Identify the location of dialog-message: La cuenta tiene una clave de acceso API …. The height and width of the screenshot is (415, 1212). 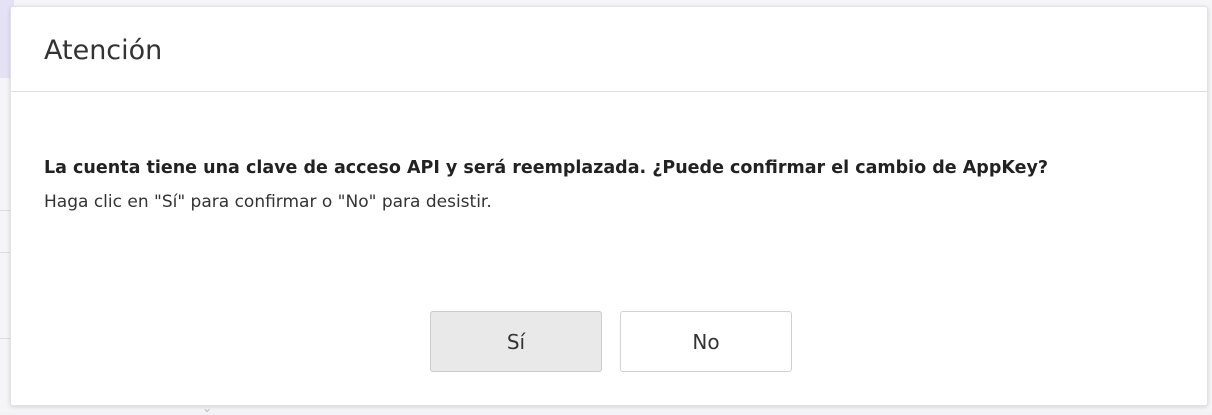
(546, 168).